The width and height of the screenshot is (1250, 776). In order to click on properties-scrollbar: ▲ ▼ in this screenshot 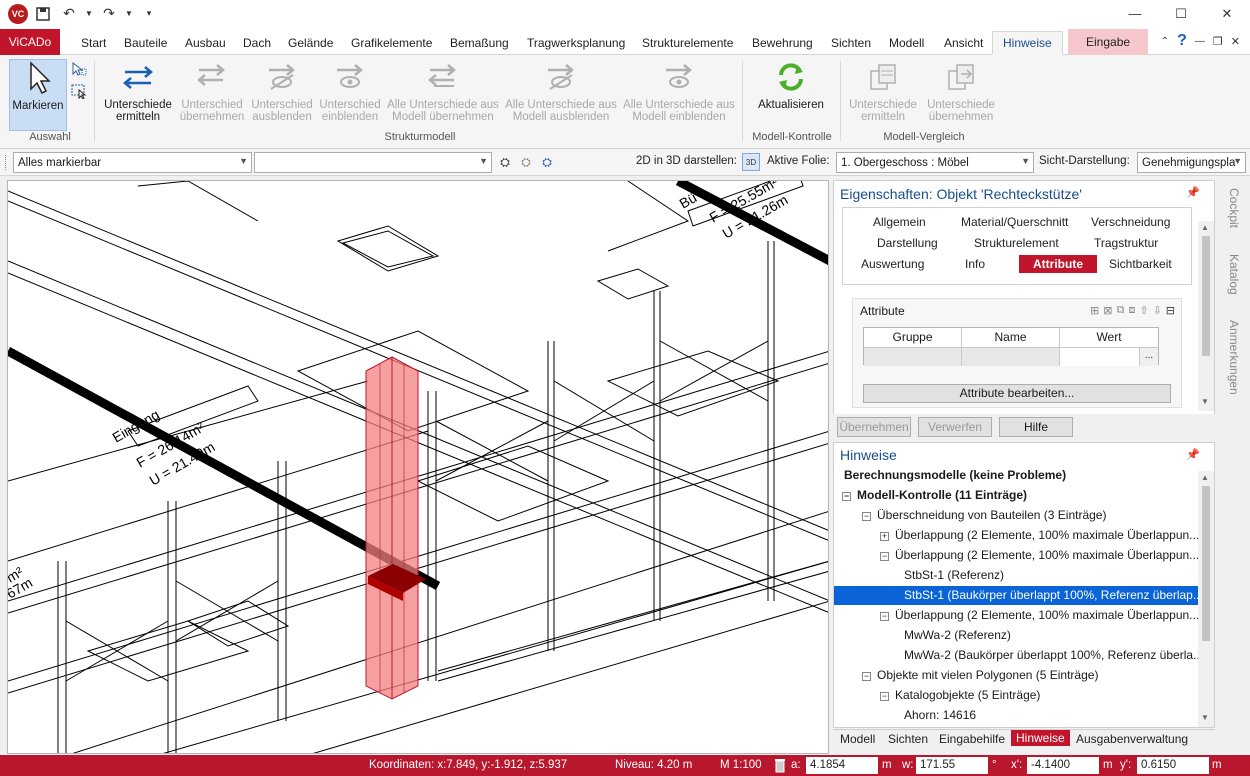, I will do `click(1206, 316)`.